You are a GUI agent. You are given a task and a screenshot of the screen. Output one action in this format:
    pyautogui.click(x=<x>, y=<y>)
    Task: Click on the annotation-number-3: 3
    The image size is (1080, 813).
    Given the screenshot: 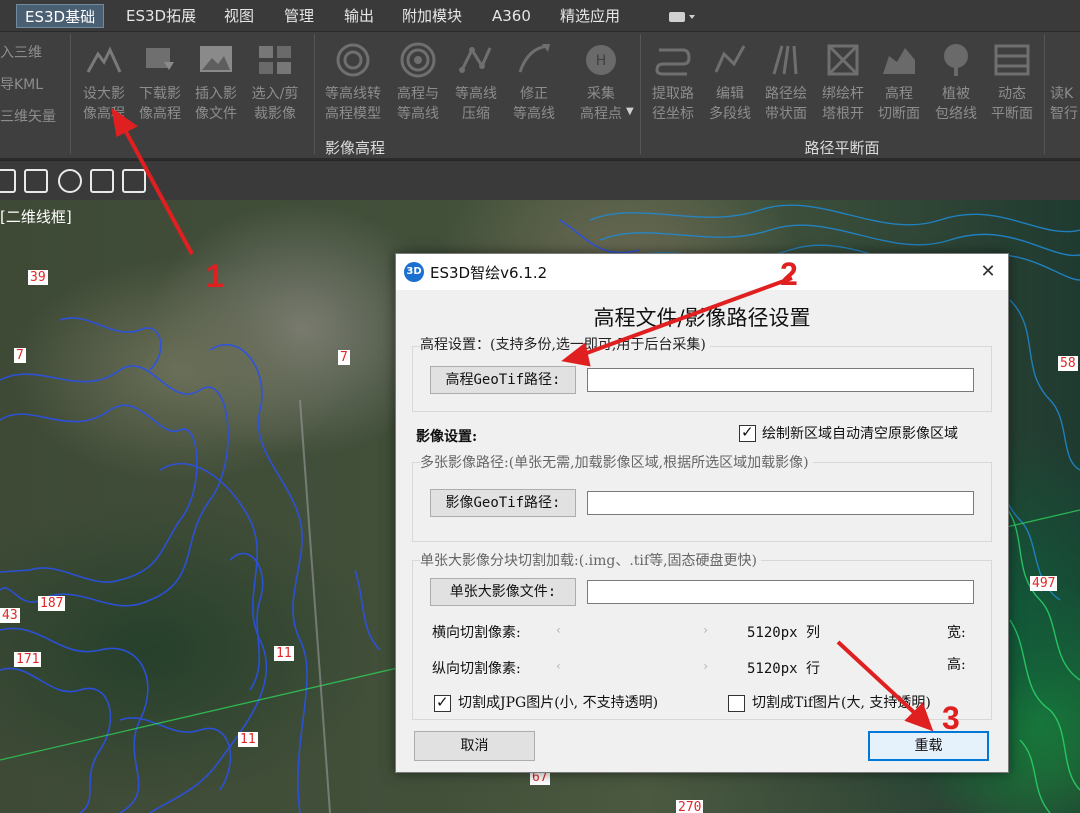 What is the action you would take?
    pyautogui.click(x=951, y=718)
    